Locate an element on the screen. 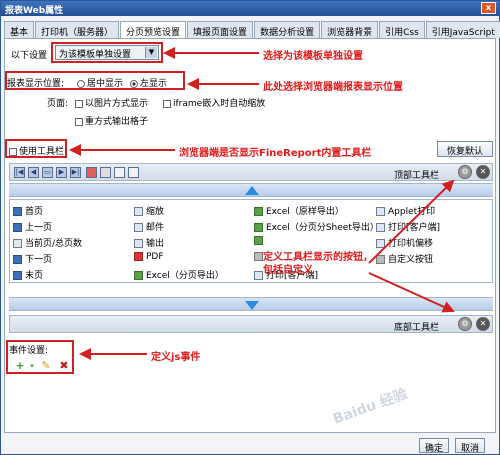  arrow-to-top-toolbar is located at coordinates (411, 221).